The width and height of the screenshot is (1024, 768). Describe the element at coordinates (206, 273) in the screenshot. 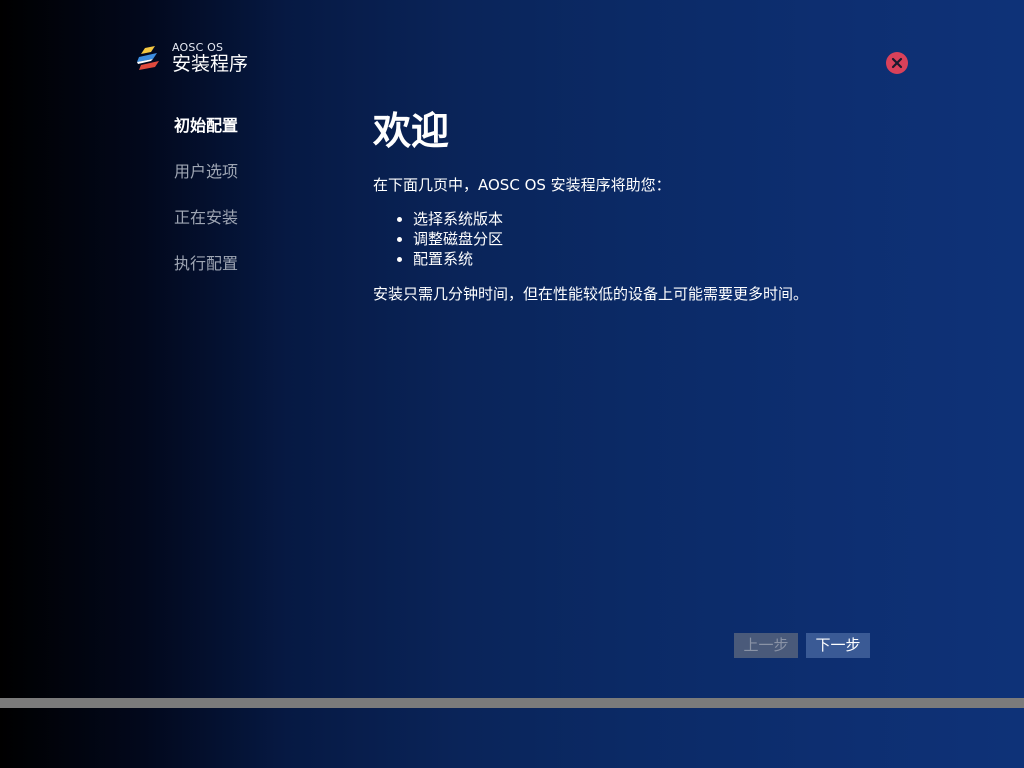

I see `step-post-config: 执行配置` at that location.